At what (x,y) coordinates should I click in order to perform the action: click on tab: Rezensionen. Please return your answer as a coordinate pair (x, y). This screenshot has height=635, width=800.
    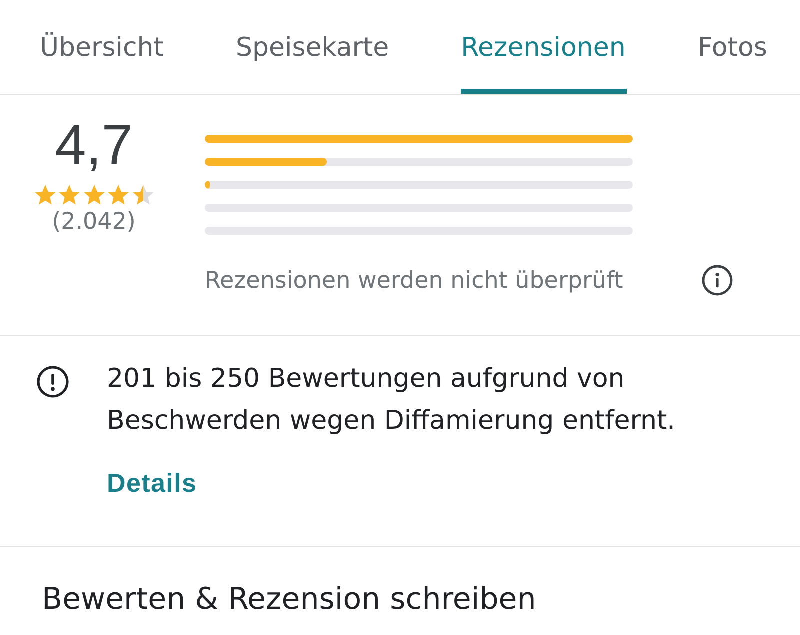
    Looking at the image, I should click on (544, 47).